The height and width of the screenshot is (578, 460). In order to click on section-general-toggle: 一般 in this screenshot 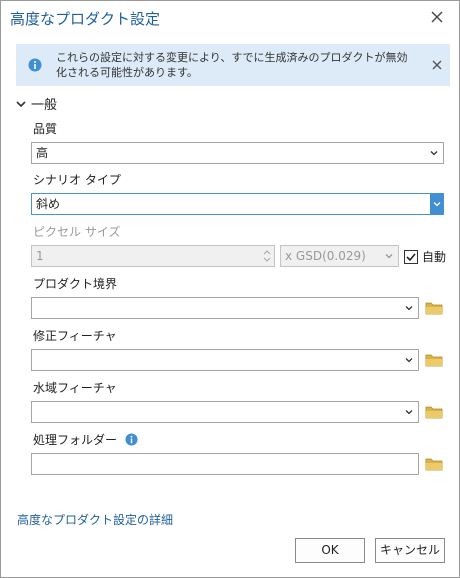, I will do `click(36, 103)`.